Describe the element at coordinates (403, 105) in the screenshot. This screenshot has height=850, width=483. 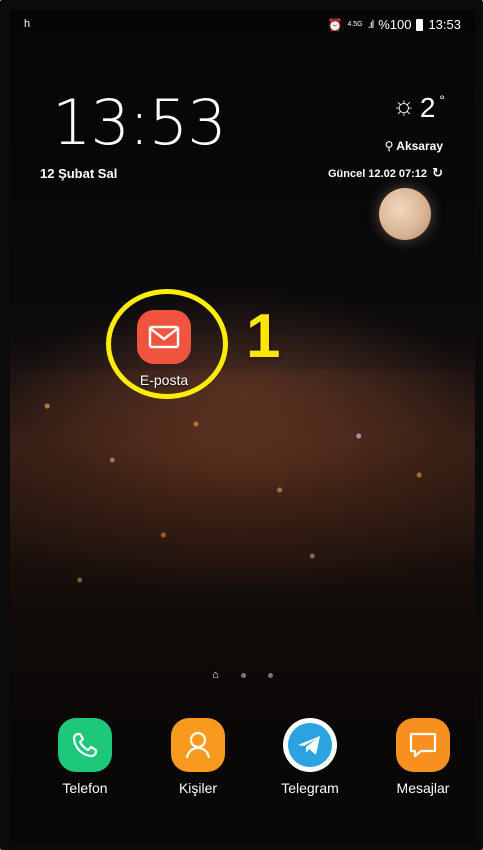
I see `sun-icon: ☼` at that location.